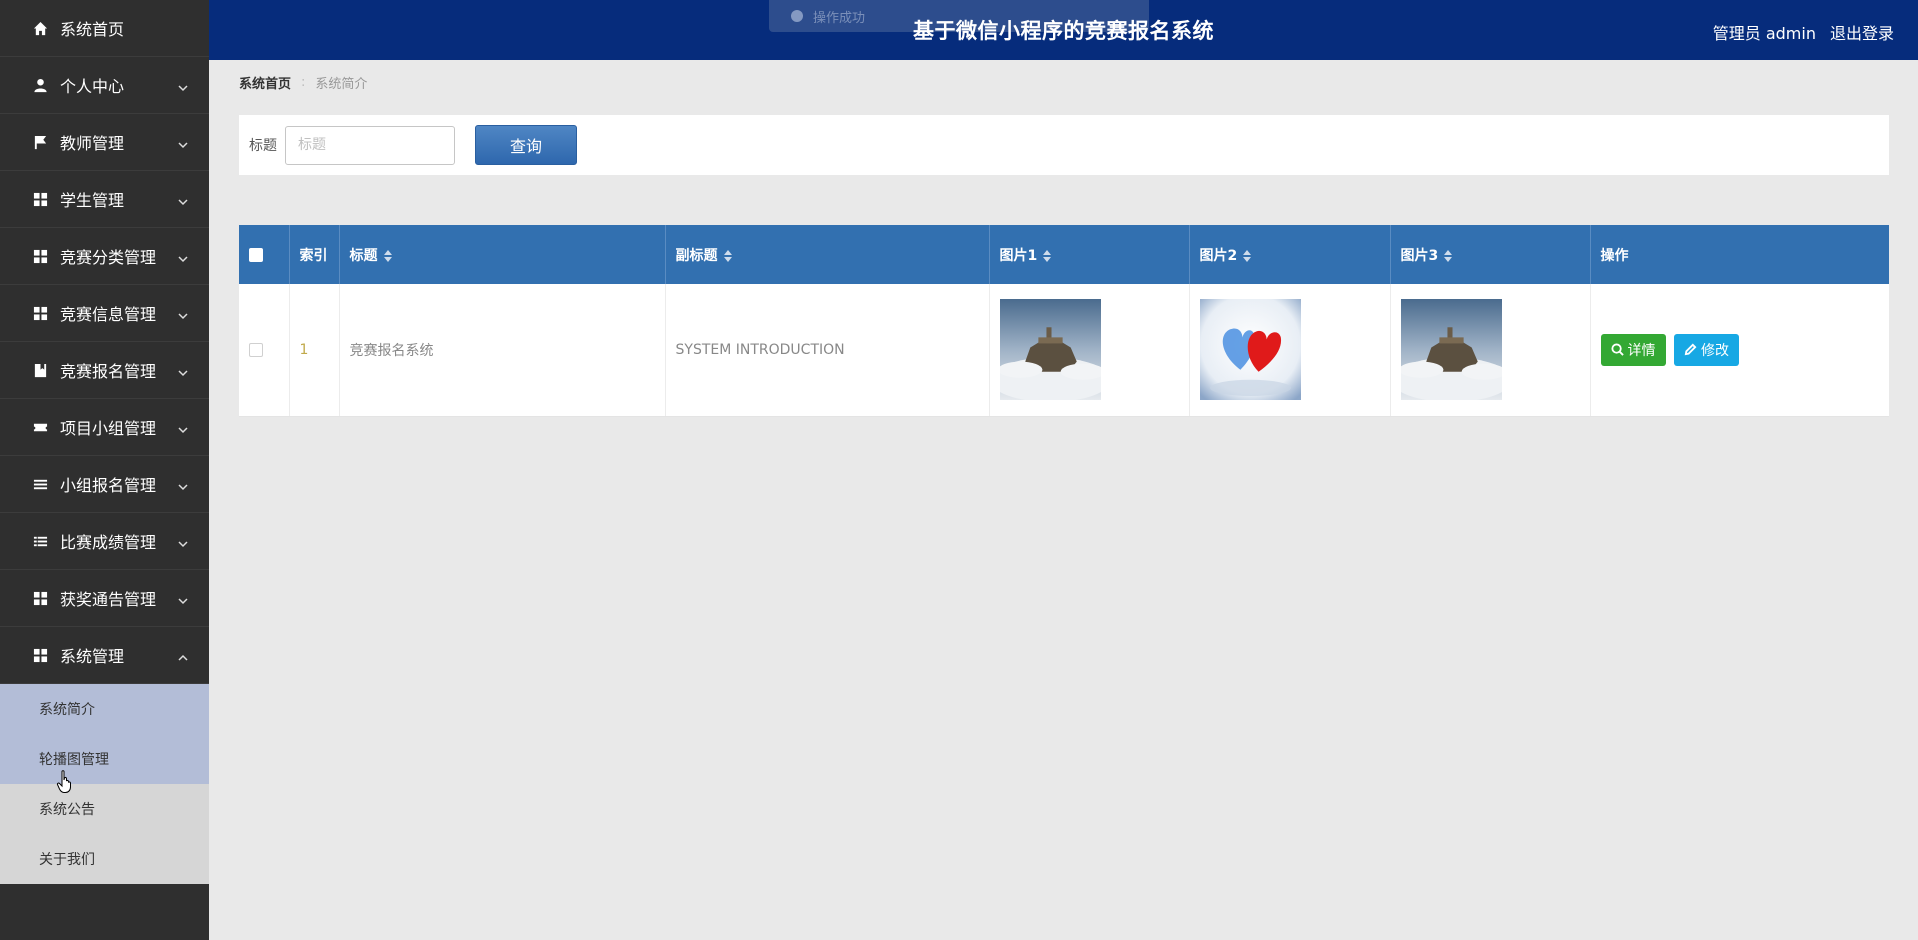 The height and width of the screenshot is (940, 1918). Describe the element at coordinates (1641, 350) in the screenshot. I see `detail-button-label: 详情` at that location.